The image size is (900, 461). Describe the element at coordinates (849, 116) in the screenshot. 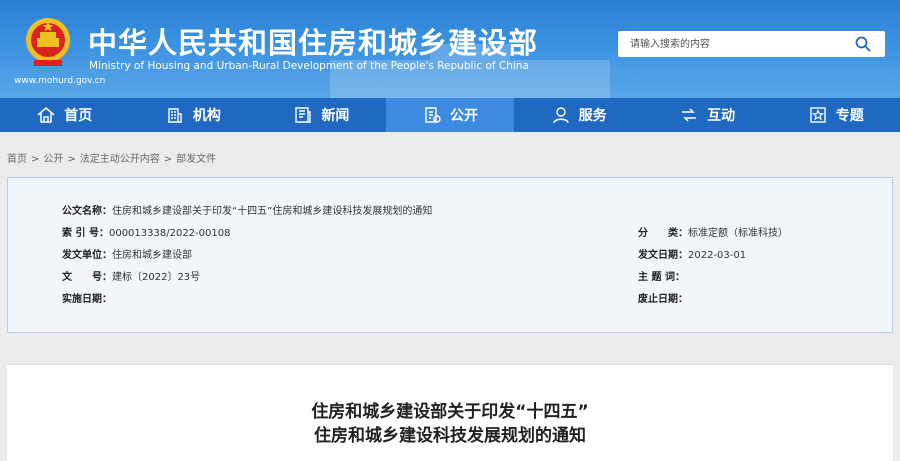

I see `nav-label: 专题` at that location.